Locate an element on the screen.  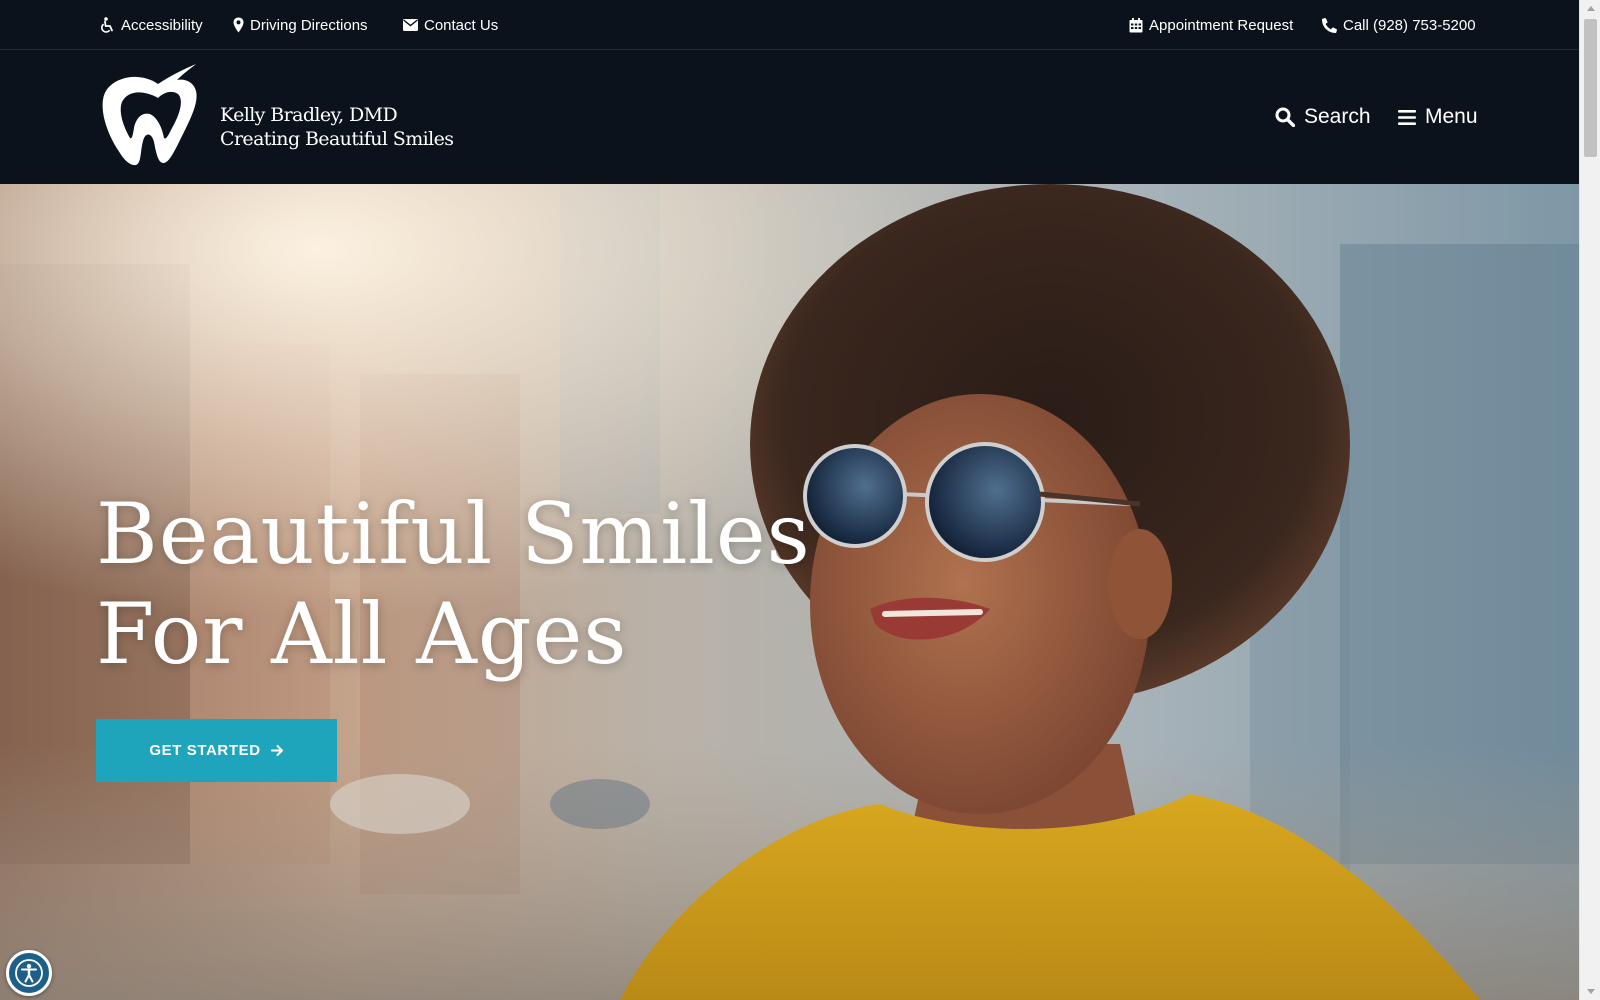
get-started-button: GET STARTED is located at coordinates (216, 750).